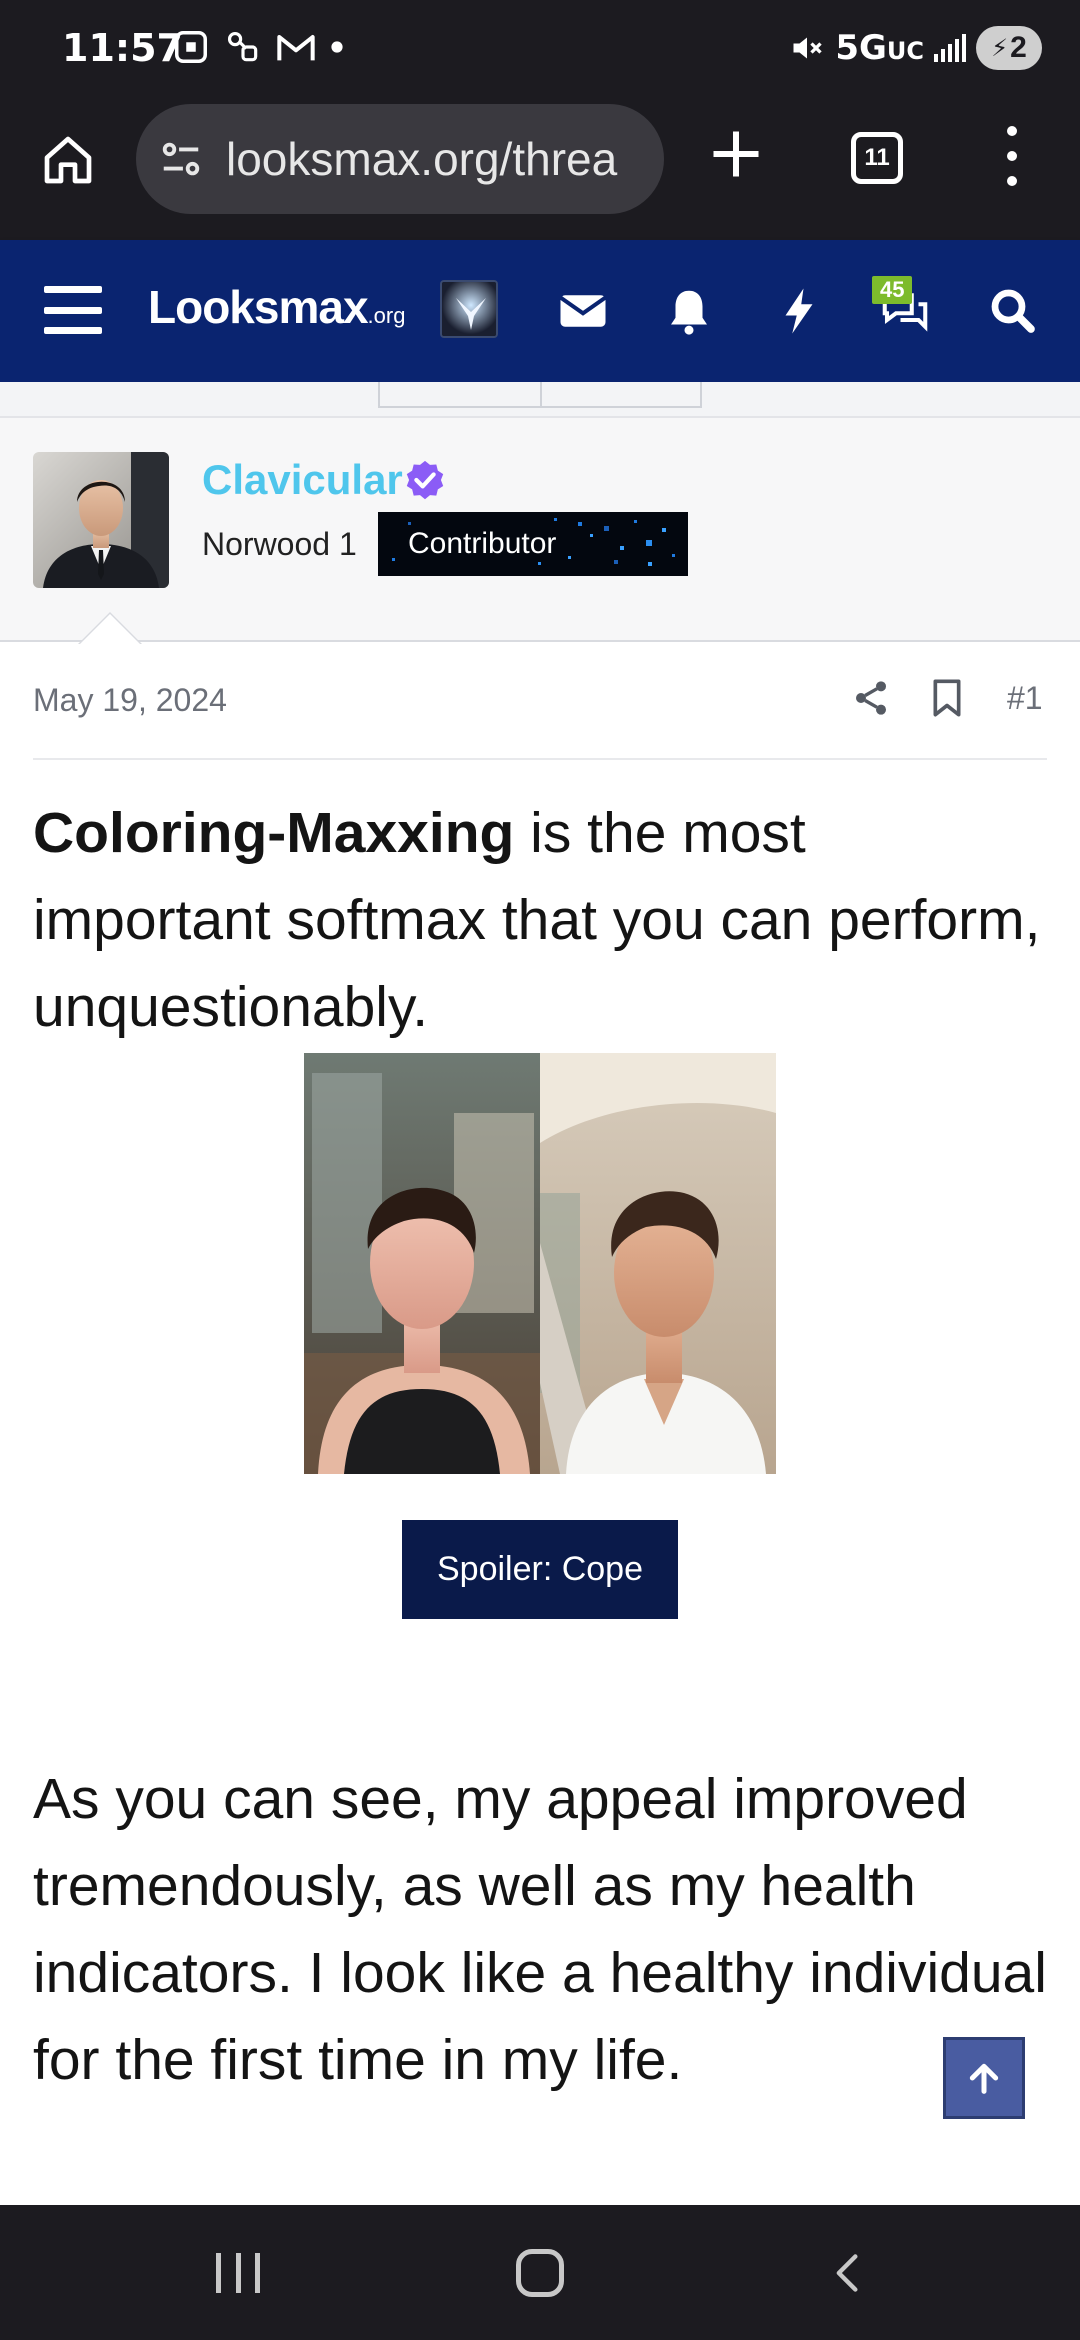 The width and height of the screenshot is (1080, 2340). What do you see at coordinates (302, 480) in the screenshot?
I see `username-link: Clavicular` at bounding box center [302, 480].